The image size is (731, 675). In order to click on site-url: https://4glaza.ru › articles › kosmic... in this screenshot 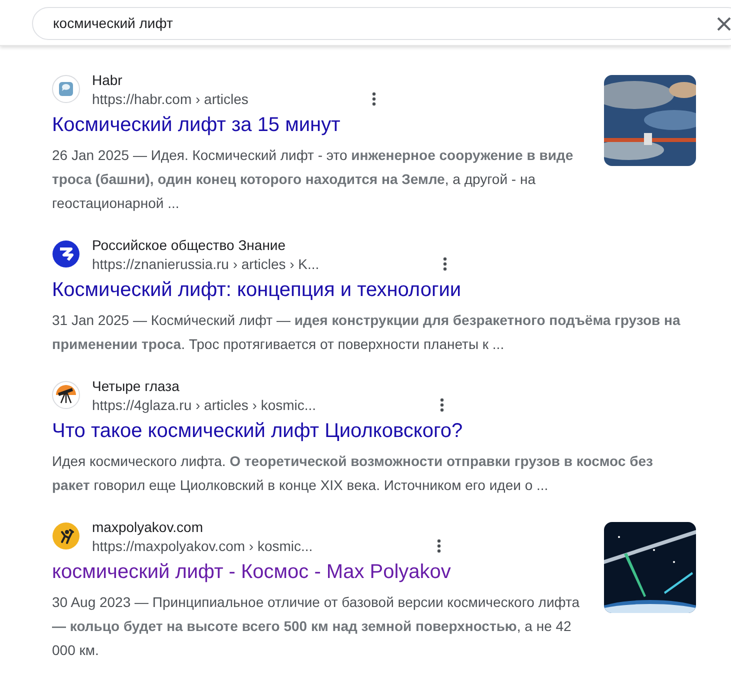, I will do `click(204, 405)`.